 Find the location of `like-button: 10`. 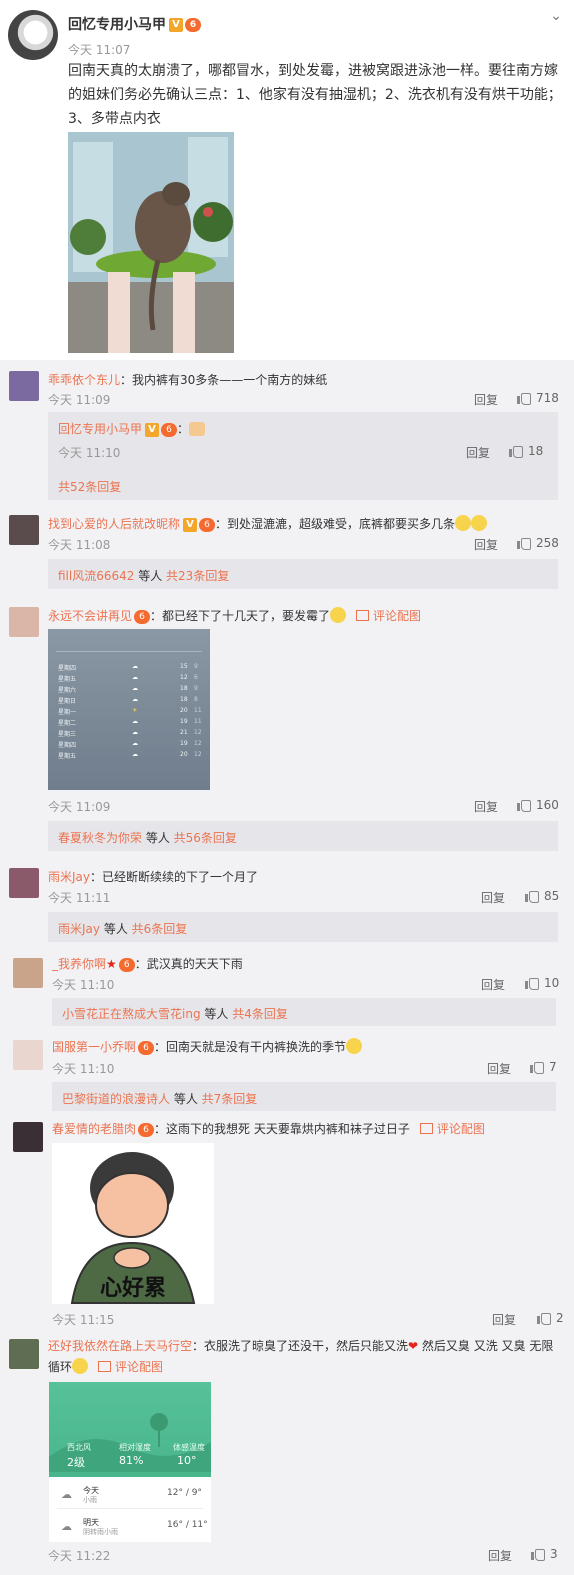

like-button: 10 is located at coordinates (542, 983).